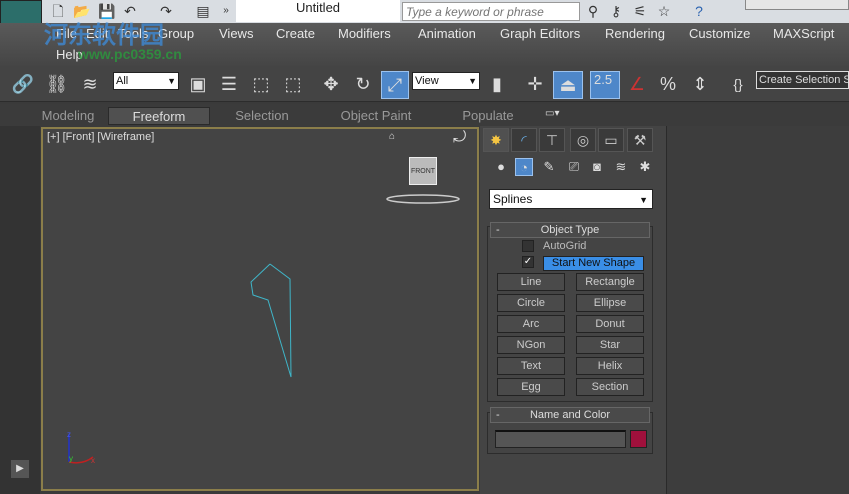  What do you see at coordinates (159, 116) in the screenshot?
I see `tab-freeform: Freeform` at bounding box center [159, 116].